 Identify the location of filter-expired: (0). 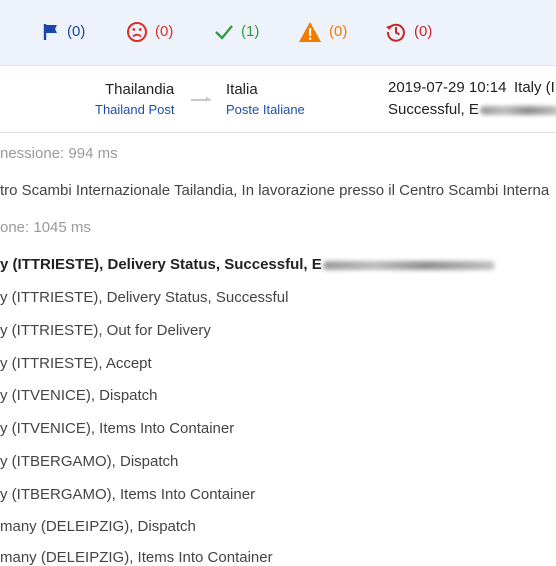
(408, 32).